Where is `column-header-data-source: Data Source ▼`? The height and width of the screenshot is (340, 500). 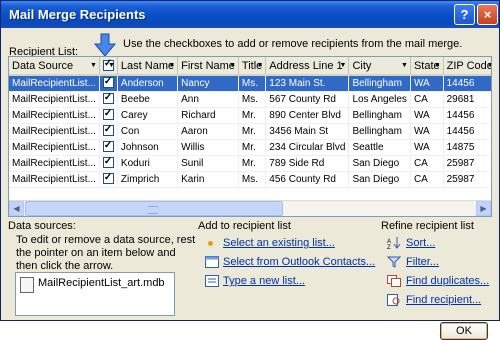 column-header-data-source: Data Source ▼ is located at coordinates (54, 66).